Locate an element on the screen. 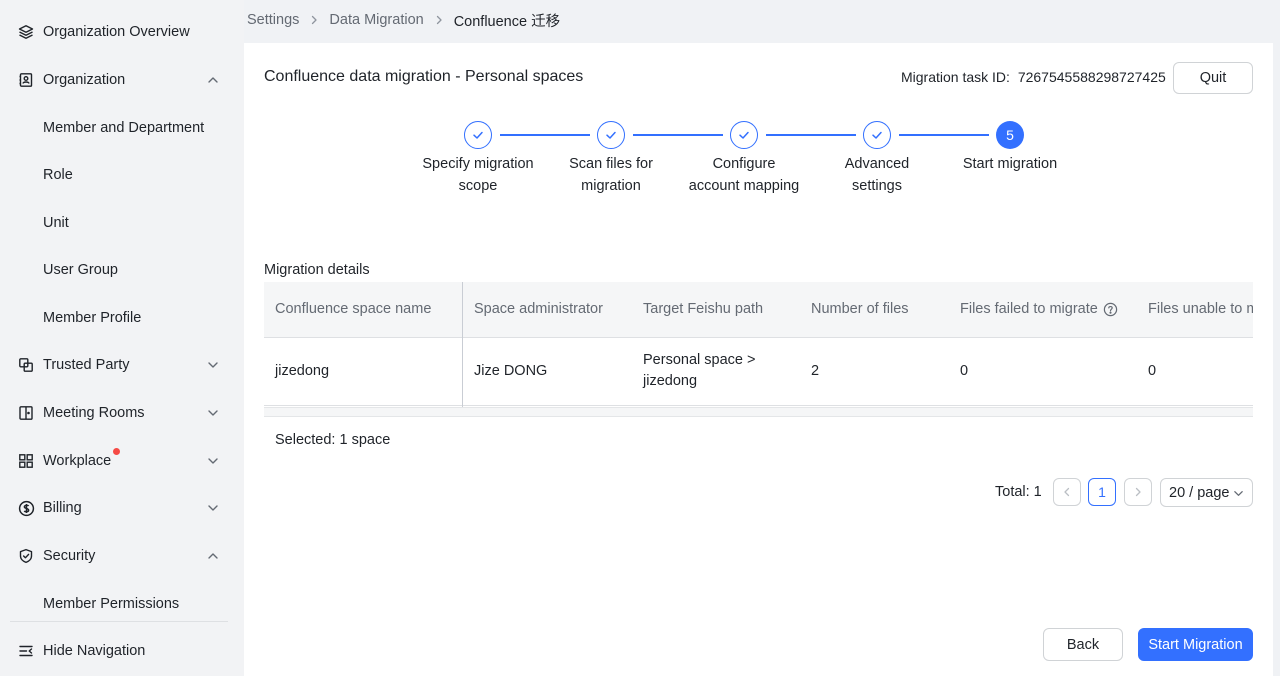 The image size is (1280, 676). collapse-menu-icon is located at coordinates (26, 651).